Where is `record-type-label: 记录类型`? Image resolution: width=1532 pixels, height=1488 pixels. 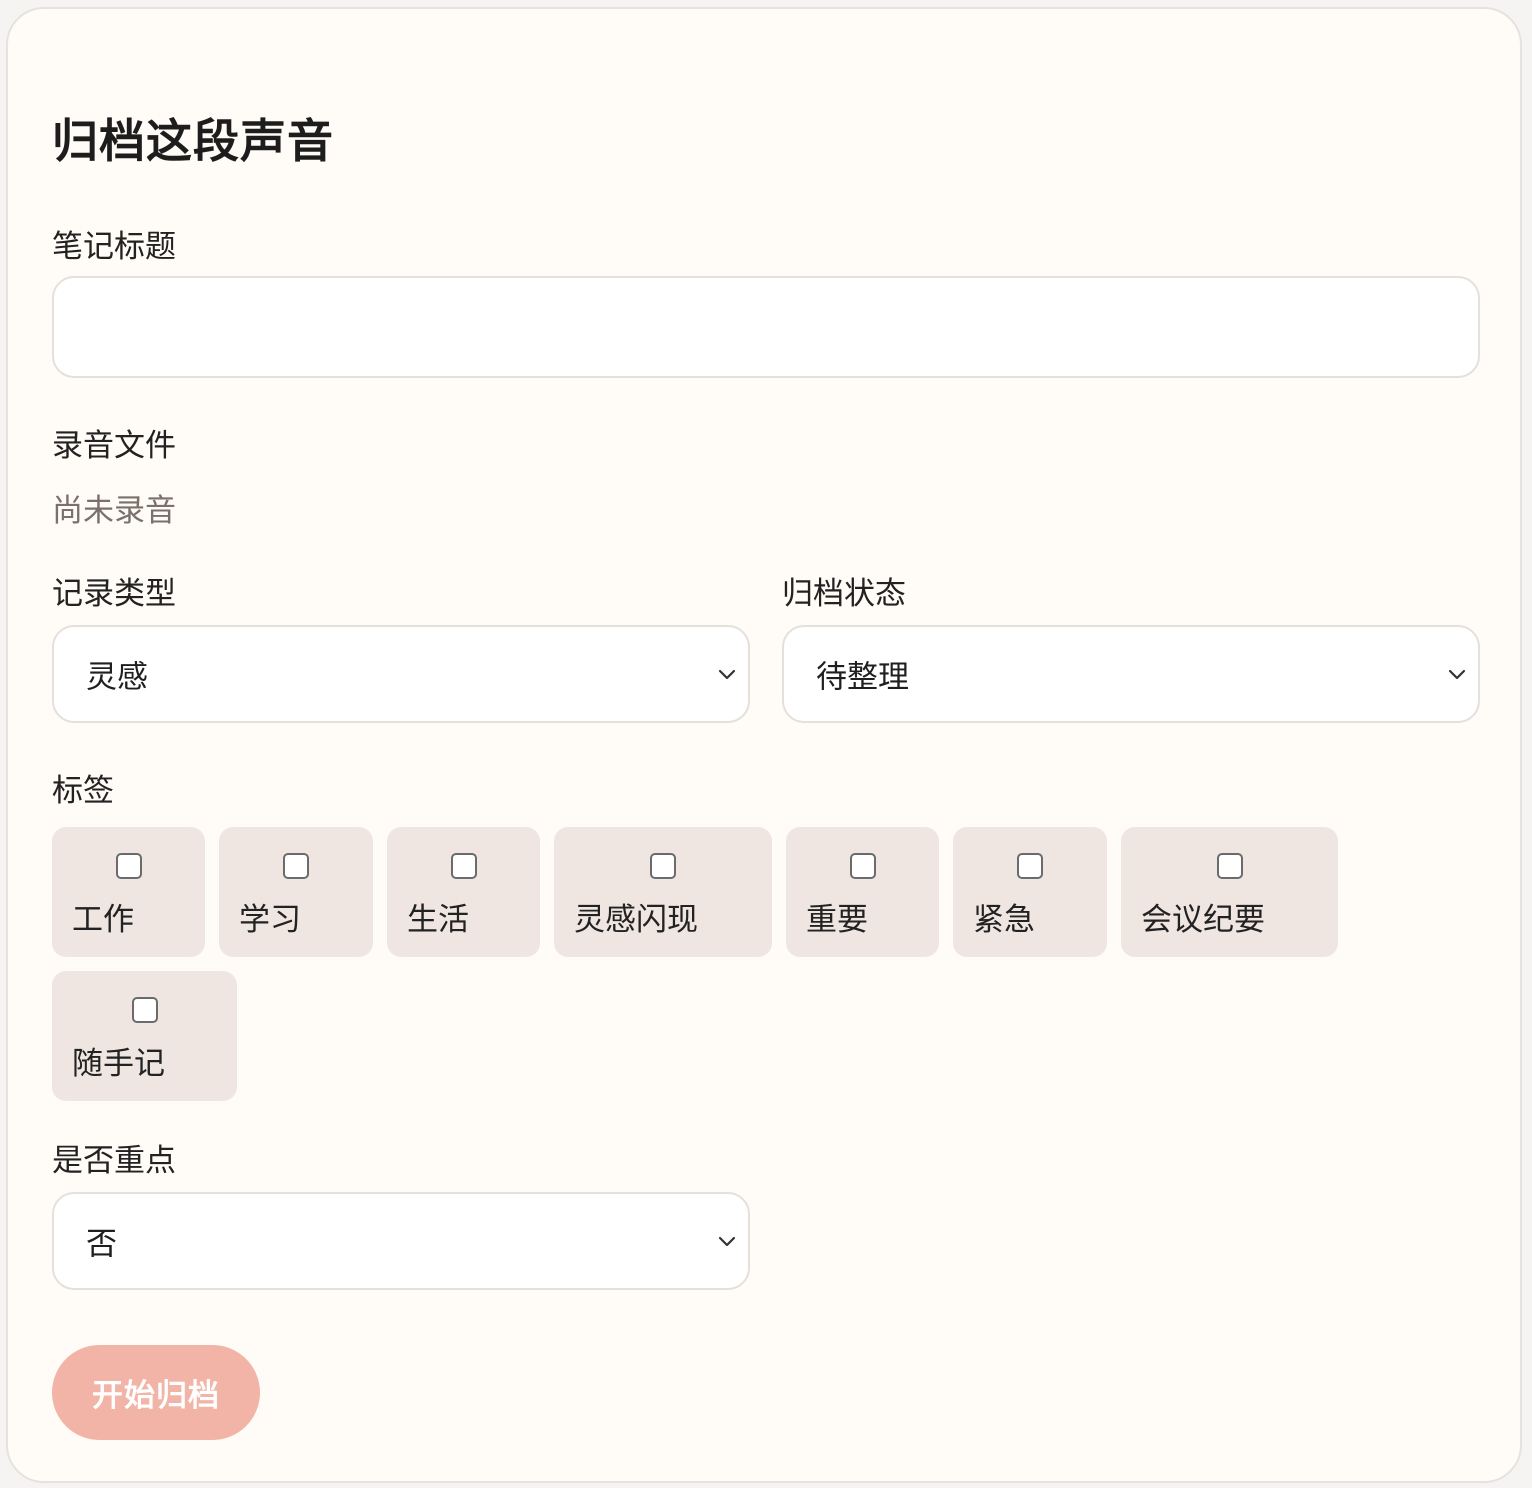
record-type-label: 记录类型 is located at coordinates (114, 594).